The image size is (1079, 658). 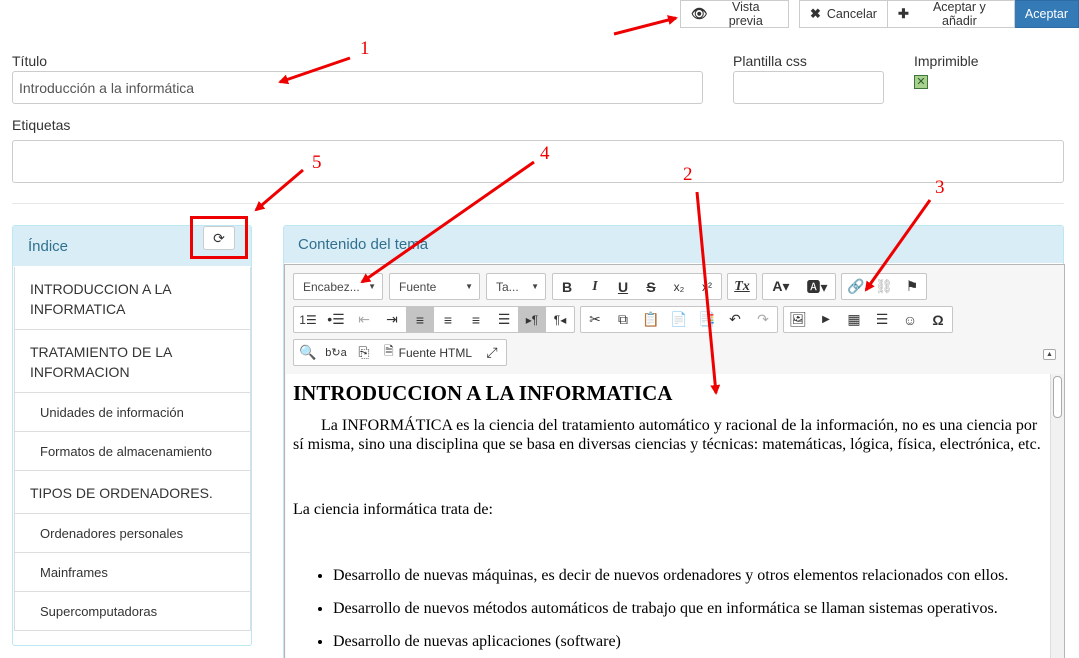 What do you see at coordinates (595, 319) in the screenshot?
I see `cut-icon: ✂` at bounding box center [595, 319].